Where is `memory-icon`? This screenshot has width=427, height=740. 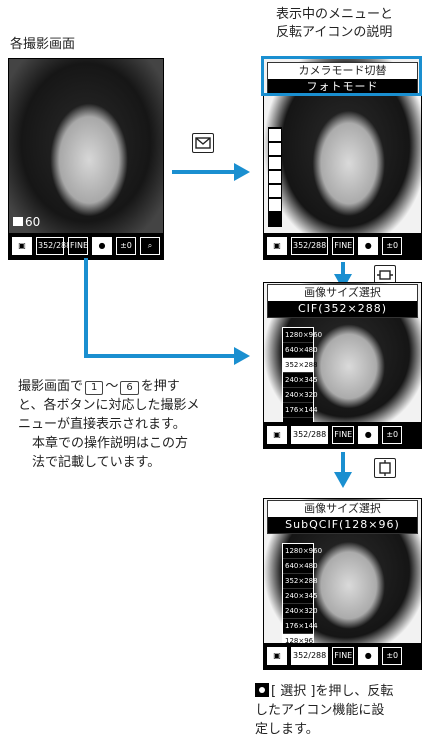 memory-icon is located at coordinates (18, 221).